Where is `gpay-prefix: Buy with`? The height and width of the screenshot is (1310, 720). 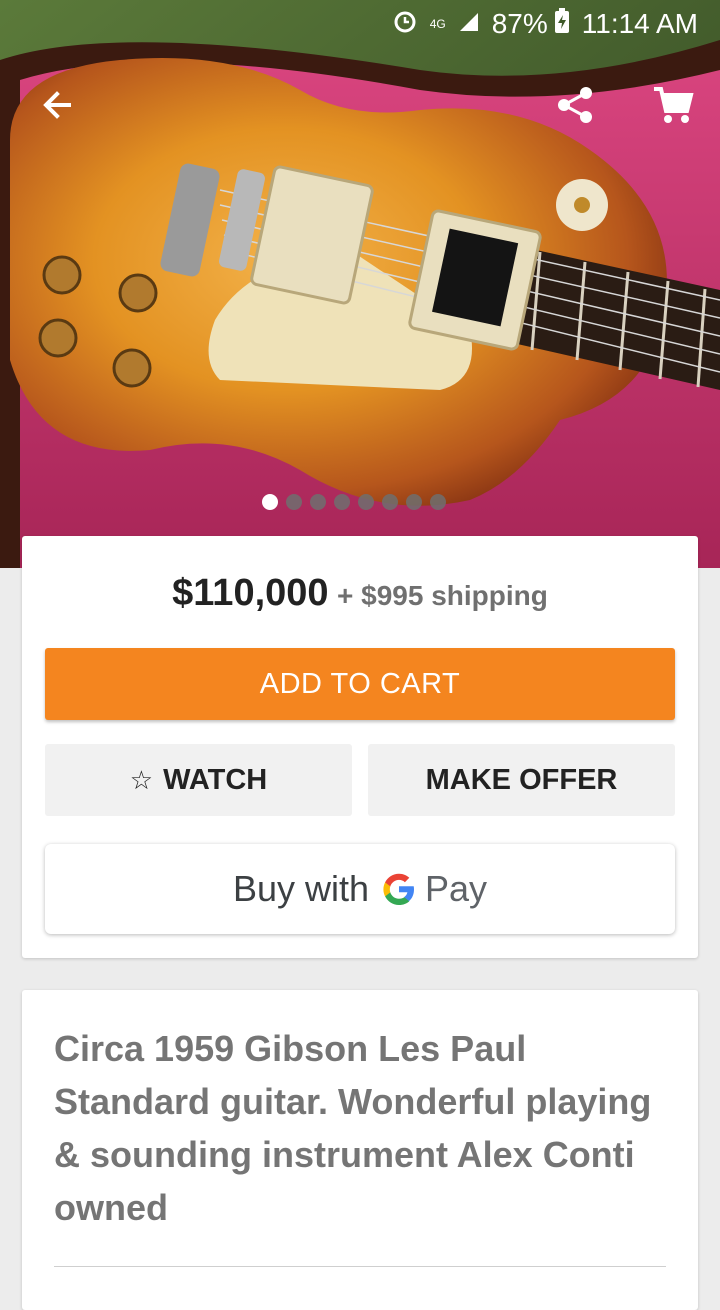 gpay-prefix: Buy with is located at coordinates (300, 888).